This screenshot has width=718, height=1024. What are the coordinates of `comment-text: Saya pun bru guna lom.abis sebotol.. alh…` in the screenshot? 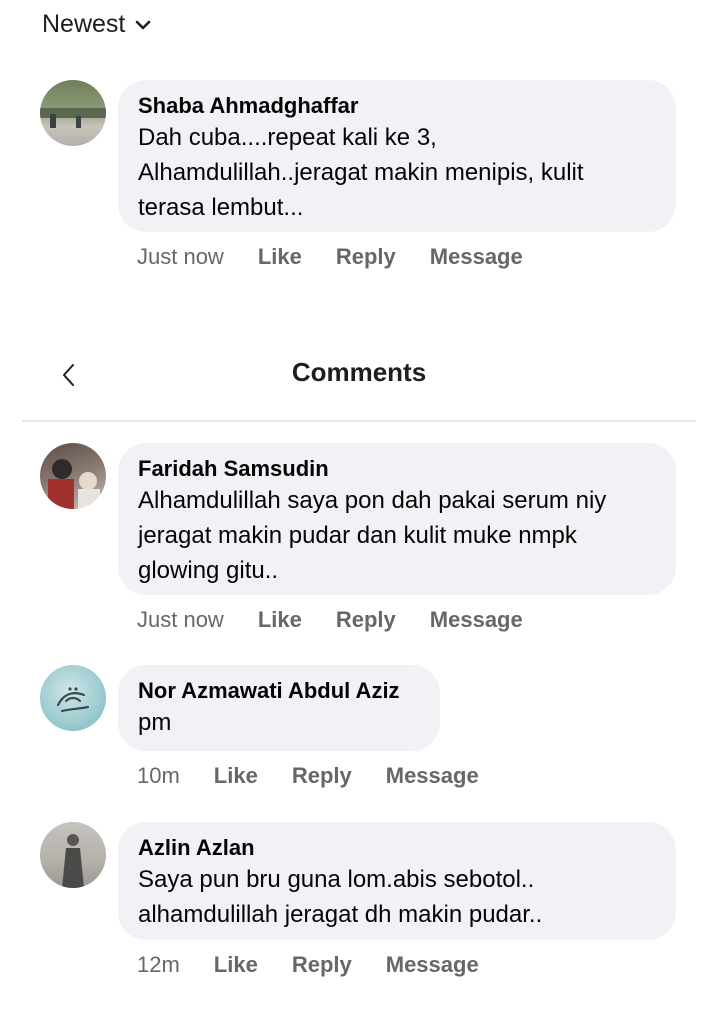 It's located at (340, 897).